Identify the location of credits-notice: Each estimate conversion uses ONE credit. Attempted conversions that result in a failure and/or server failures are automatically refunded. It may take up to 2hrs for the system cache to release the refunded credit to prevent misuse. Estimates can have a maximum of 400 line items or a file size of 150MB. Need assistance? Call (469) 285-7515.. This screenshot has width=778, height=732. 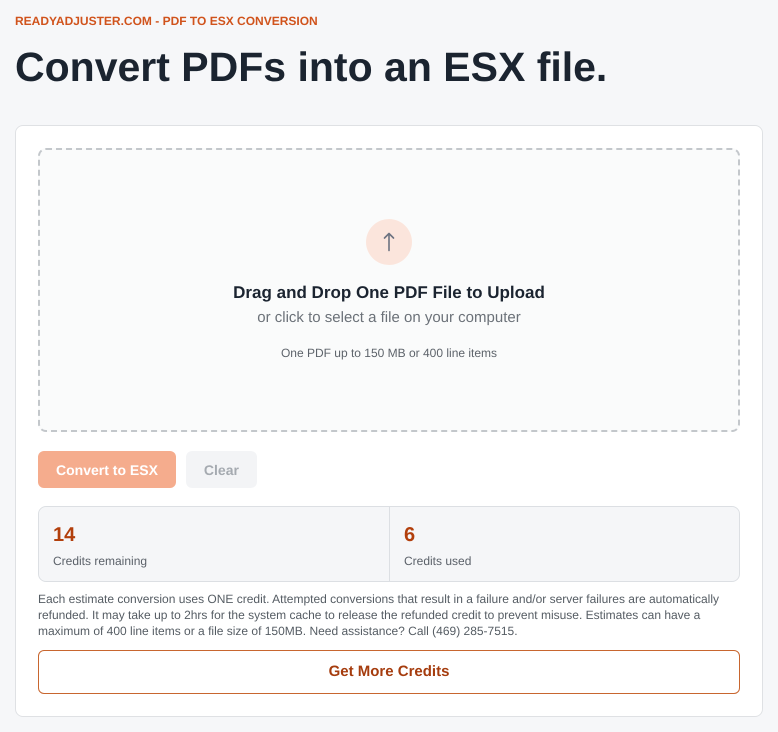
(379, 615).